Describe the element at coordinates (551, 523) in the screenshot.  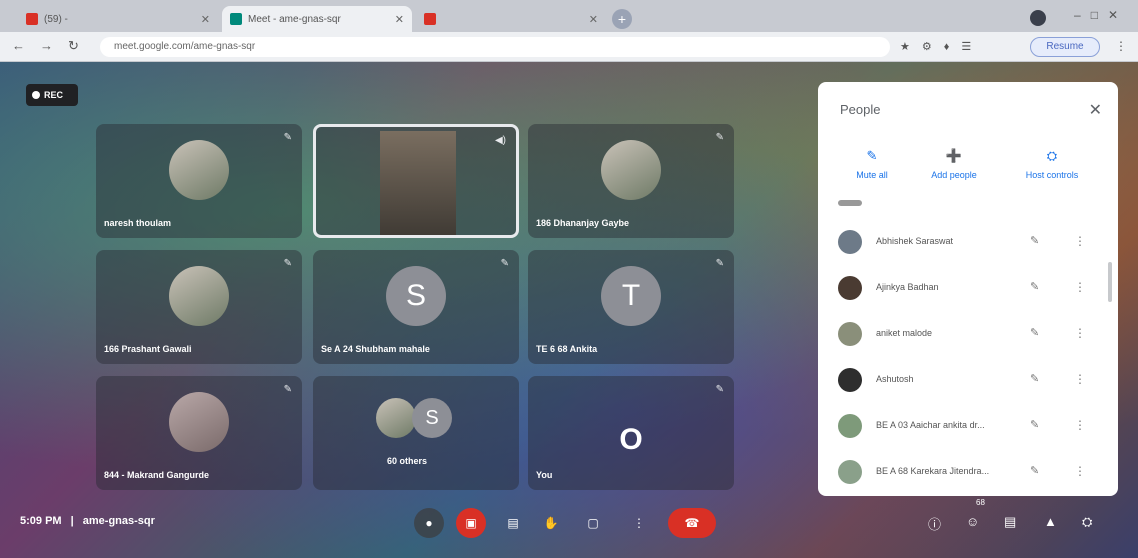
I see `raise-hand-button: ✋` at that location.